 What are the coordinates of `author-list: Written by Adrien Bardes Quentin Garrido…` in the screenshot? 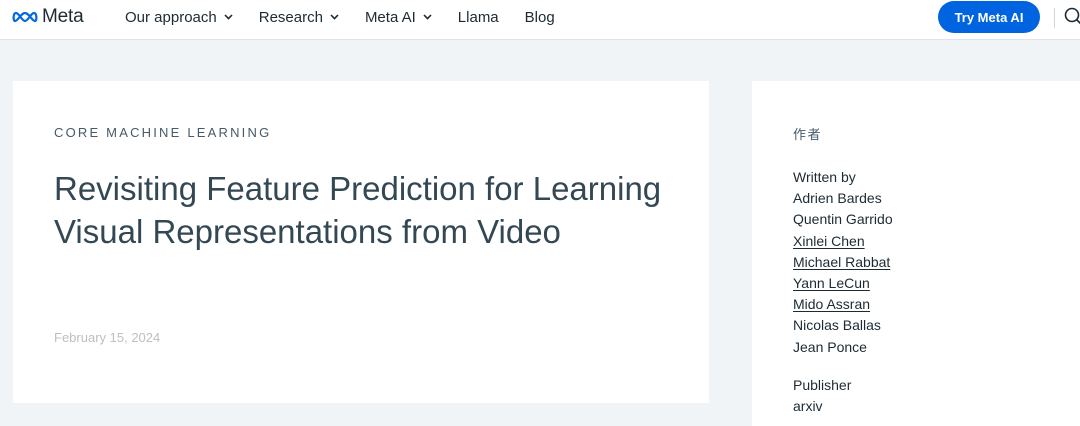 It's located at (843, 262).